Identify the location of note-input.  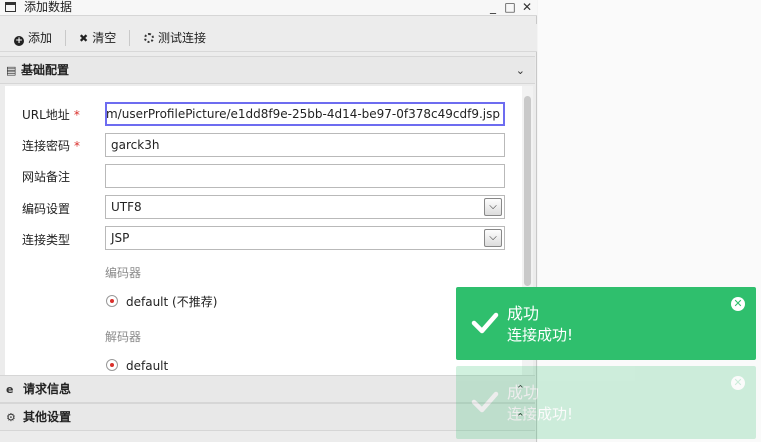
(305, 176).